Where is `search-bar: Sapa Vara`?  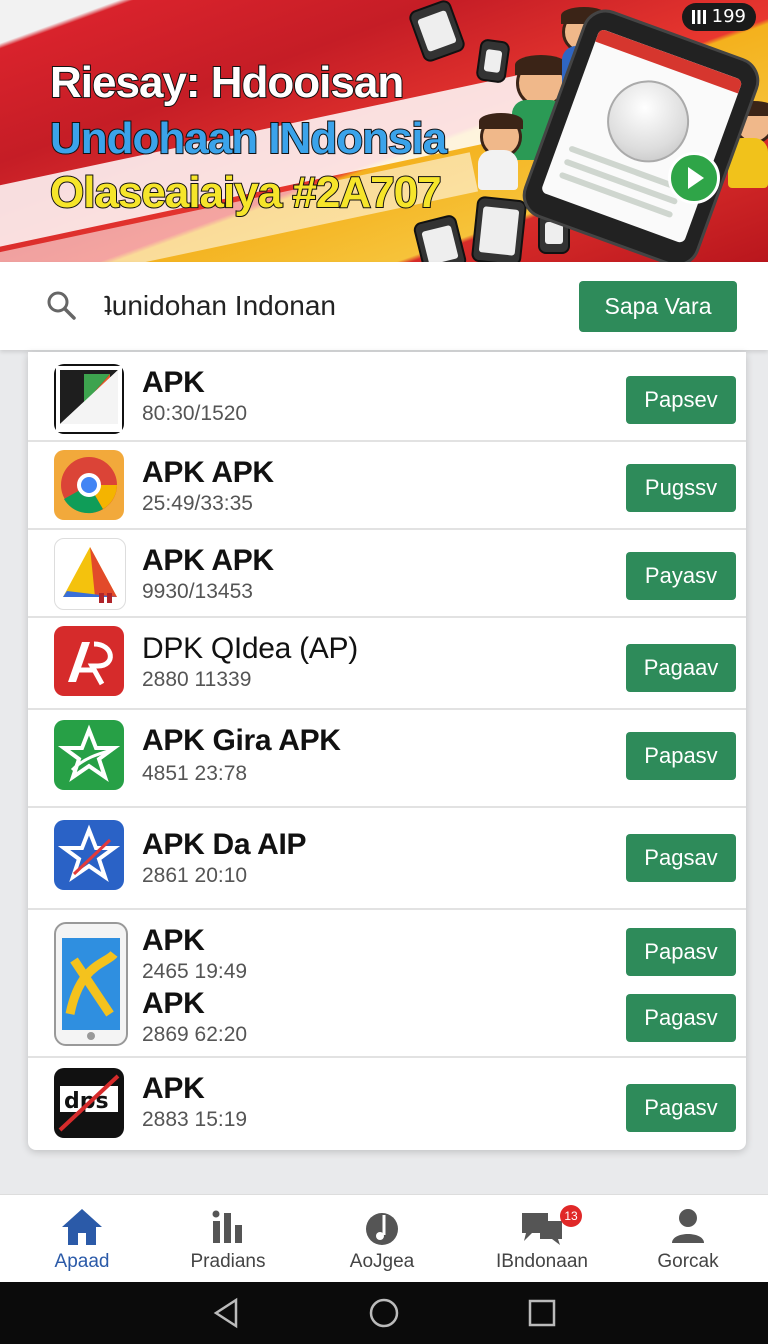
search-bar: Sapa Vara is located at coordinates (384, 306).